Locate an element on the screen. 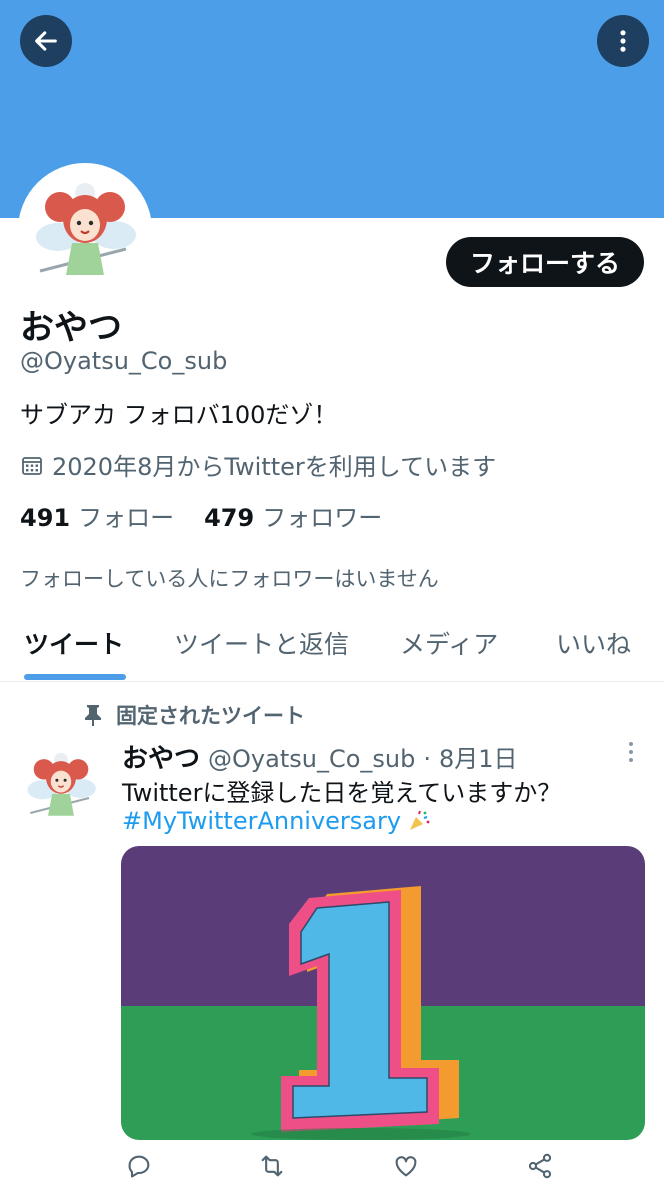  tweet-date: 8月1日 is located at coordinates (478, 756).